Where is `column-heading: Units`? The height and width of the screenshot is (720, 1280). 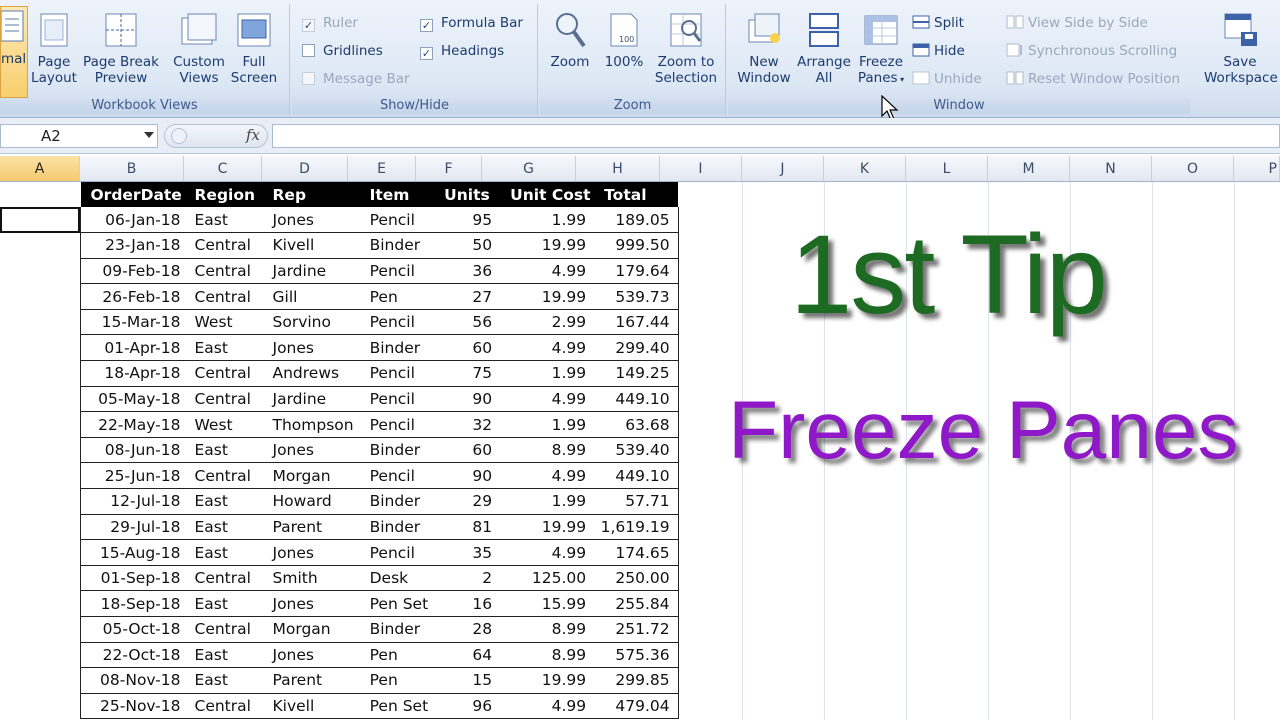 column-heading: Units is located at coordinates (467, 194).